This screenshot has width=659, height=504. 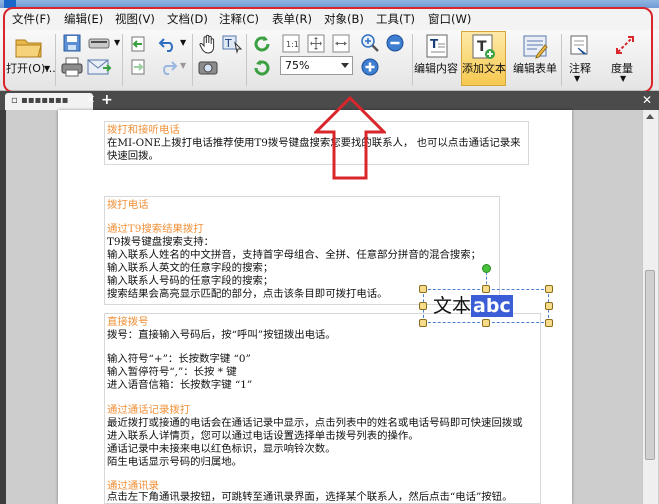 What do you see at coordinates (29, 47) in the screenshot?
I see `open-folder-icon` at bounding box center [29, 47].